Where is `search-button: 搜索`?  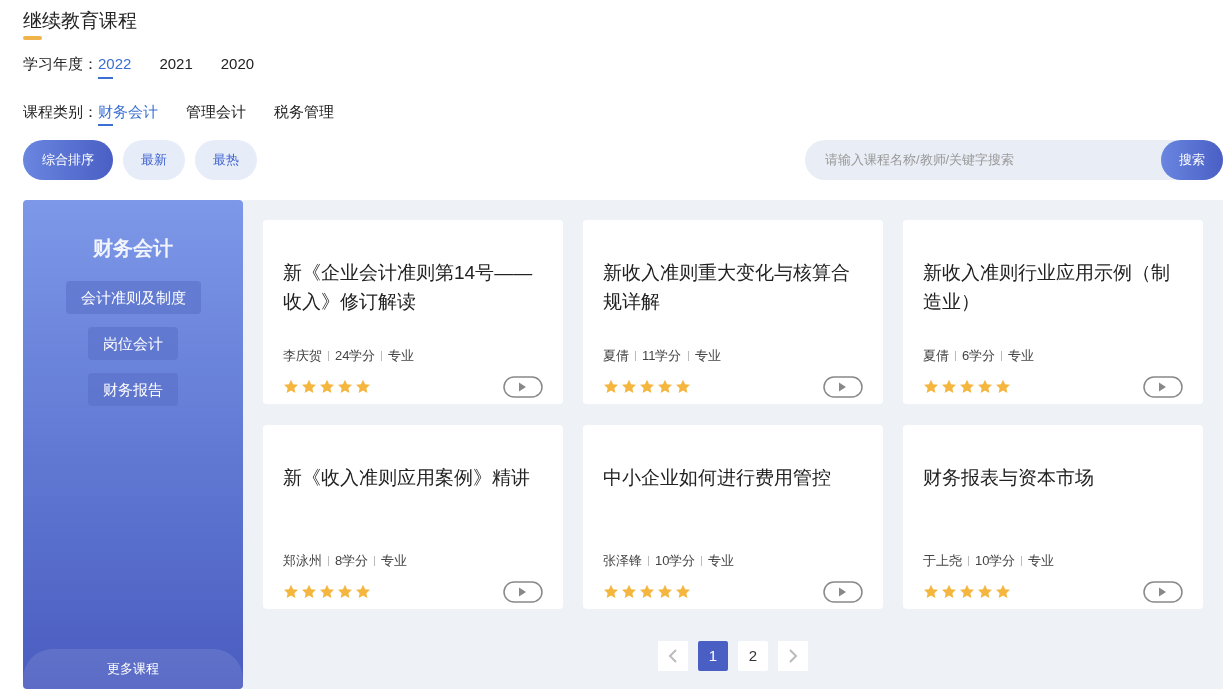 search-button: 搜索 is located at coordinates (1192, 160).